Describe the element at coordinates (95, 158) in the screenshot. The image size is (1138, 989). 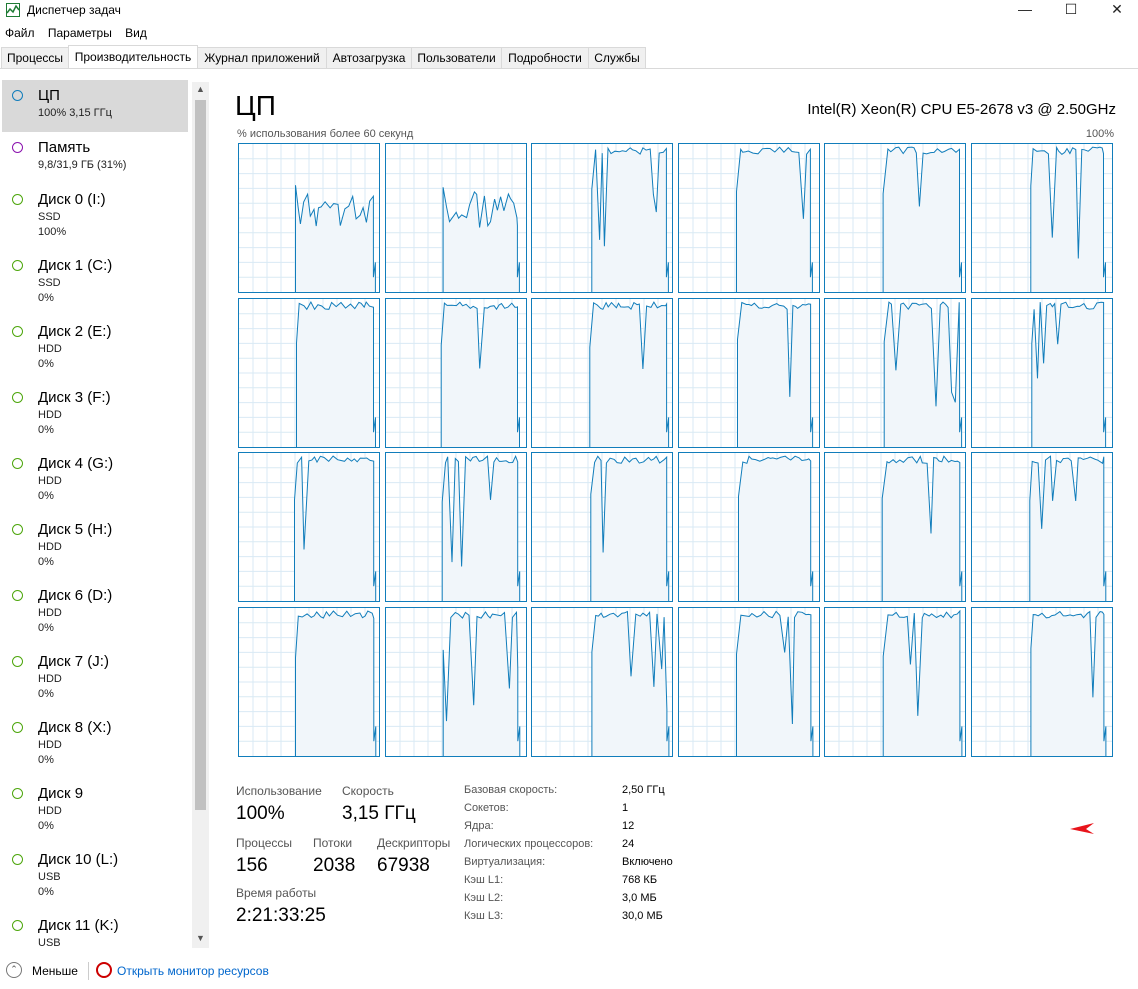
I see `sidebar-item: Память 9,8/31,9 ГБ (31%)` at that location.